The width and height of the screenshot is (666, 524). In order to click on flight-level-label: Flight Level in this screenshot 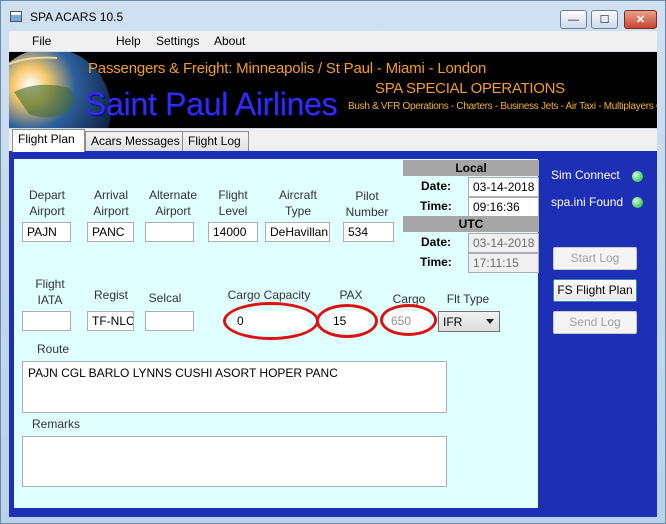, I will do `click(233, 203)`.